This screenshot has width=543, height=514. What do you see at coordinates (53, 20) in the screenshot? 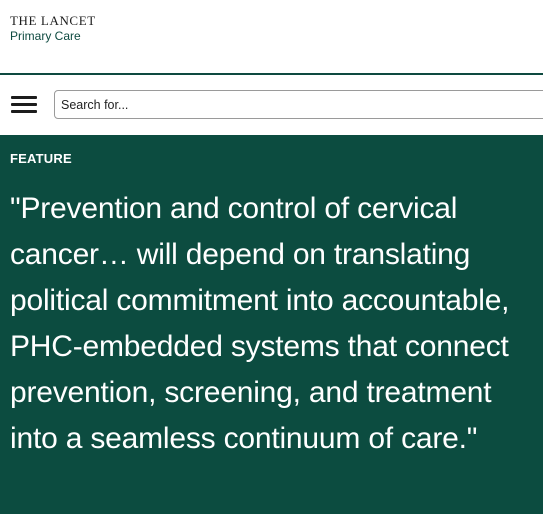
I see `logo-title: THE LANCET` at bounding box center [53, 20].